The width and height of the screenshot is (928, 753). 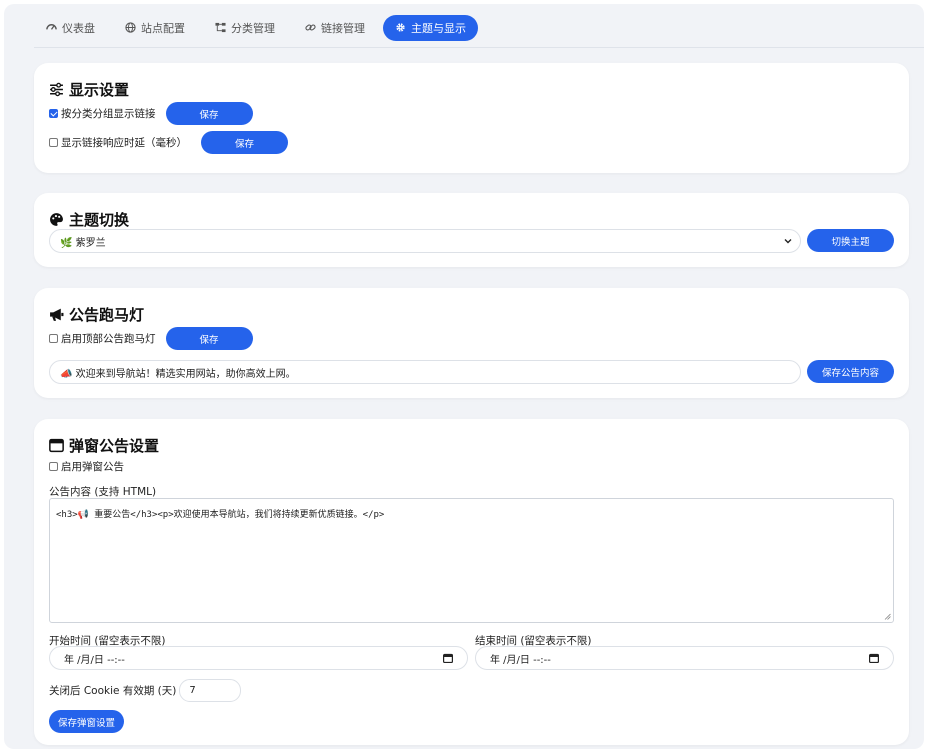 What do you see at coordinates (850, 240) in the screenshot?
I see `switch-theme-button: 切换主题` at bounding box center [850, 240].